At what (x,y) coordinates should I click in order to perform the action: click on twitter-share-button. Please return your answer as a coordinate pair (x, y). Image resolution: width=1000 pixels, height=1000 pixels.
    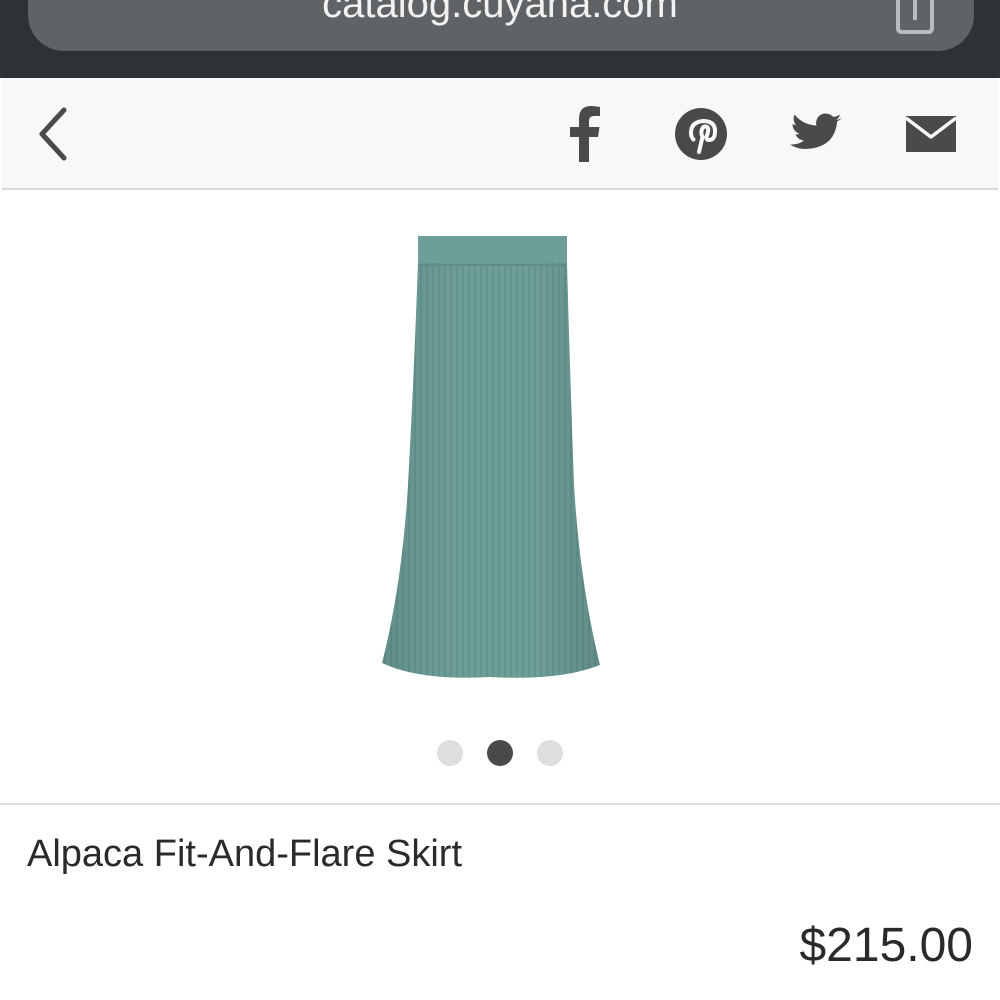
    Looking at the image, I should click on (816, 134).